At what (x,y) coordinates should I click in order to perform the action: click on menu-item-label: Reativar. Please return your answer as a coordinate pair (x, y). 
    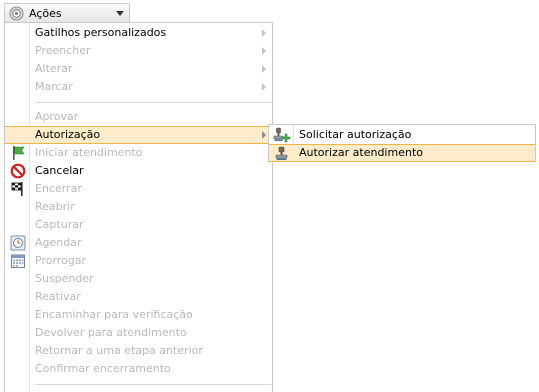
    Looking at the image, I should click on (58, 296).